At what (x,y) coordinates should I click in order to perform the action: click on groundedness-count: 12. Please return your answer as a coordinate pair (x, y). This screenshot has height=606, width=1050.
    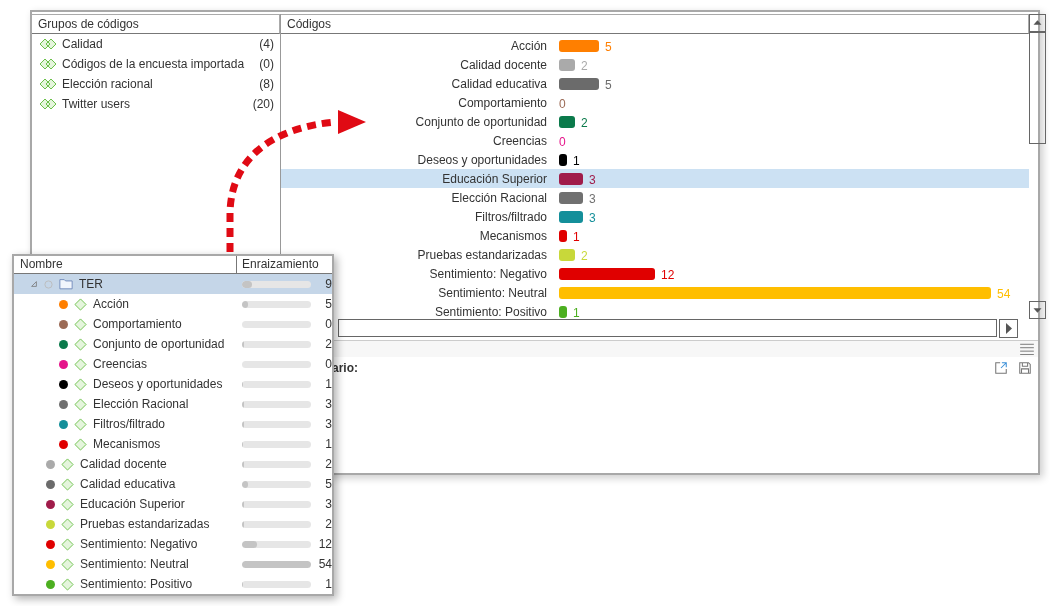
    Looking at the image, I should click on (324, 544).